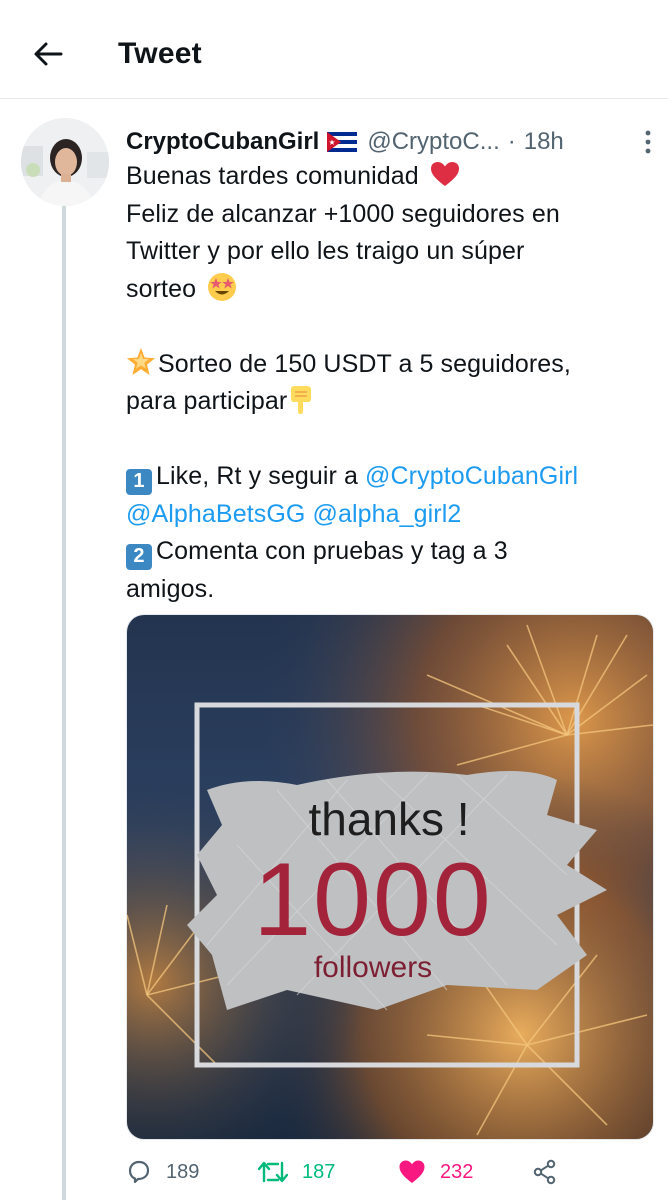 The image size is (668, 1200). Describe the element at coordinates (319, 1171) in the screenshot. I see `retweet-count: 187` at that location.